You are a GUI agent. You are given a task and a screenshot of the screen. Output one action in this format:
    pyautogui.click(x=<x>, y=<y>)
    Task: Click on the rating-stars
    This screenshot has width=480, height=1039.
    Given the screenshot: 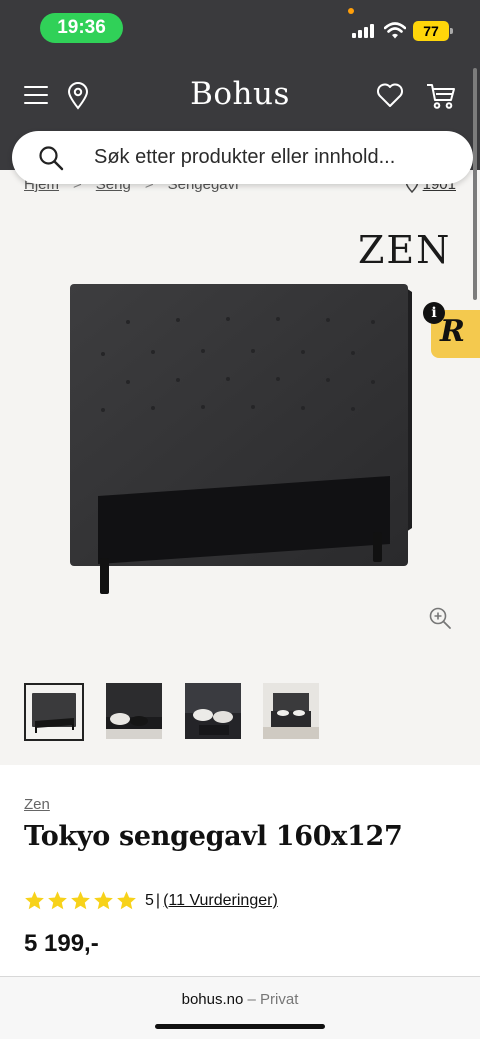 What is the action you would take?
    pyautogui.click(x=80, y=900)
    